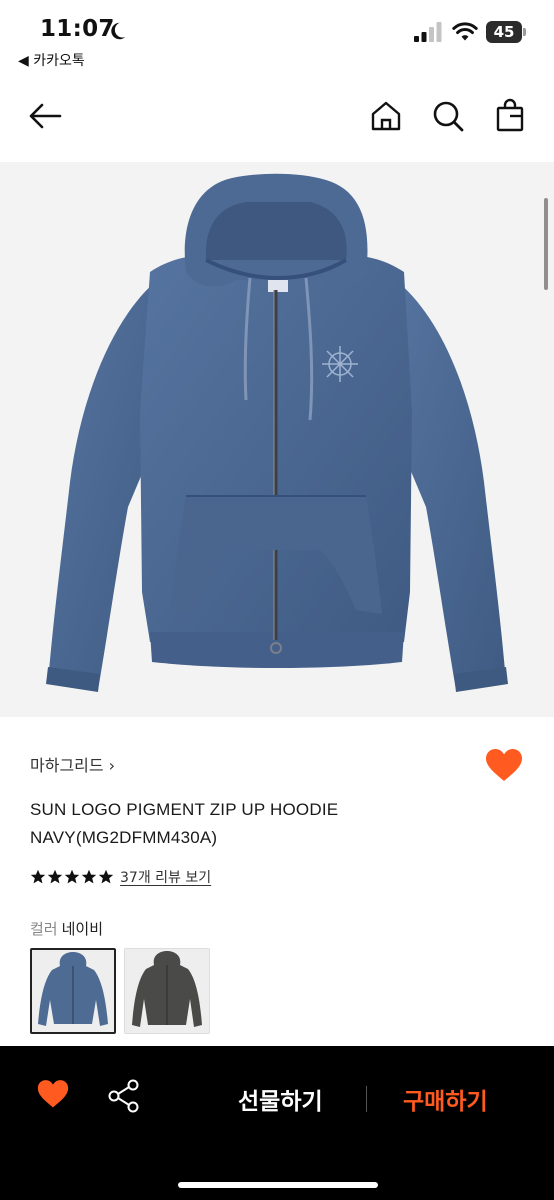 This screenshot has height=1200, width=554. What do you see at coordinates (546, 244) in the screenshot?
I see `scrollbar` at bounding box center [546, 244].